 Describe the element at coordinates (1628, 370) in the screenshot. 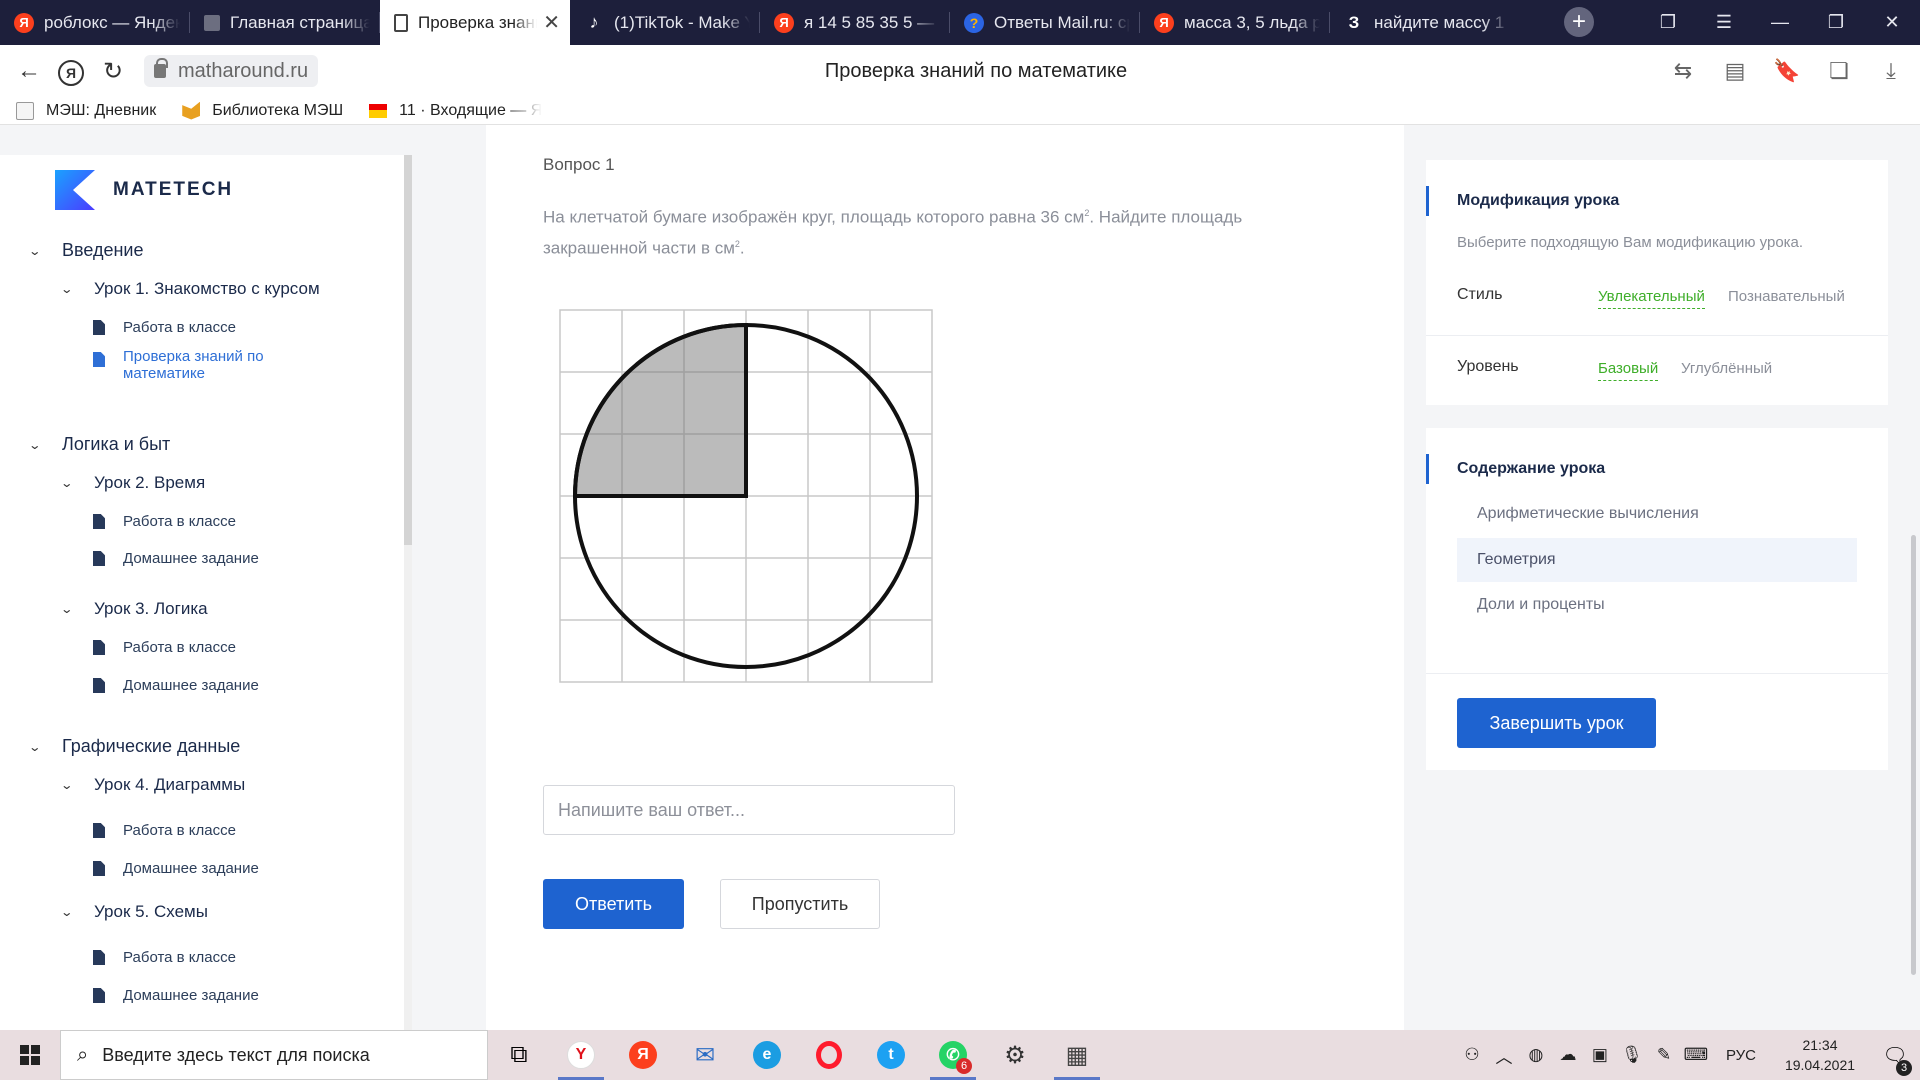

I see `level-option-basic: Базовый` at that location.